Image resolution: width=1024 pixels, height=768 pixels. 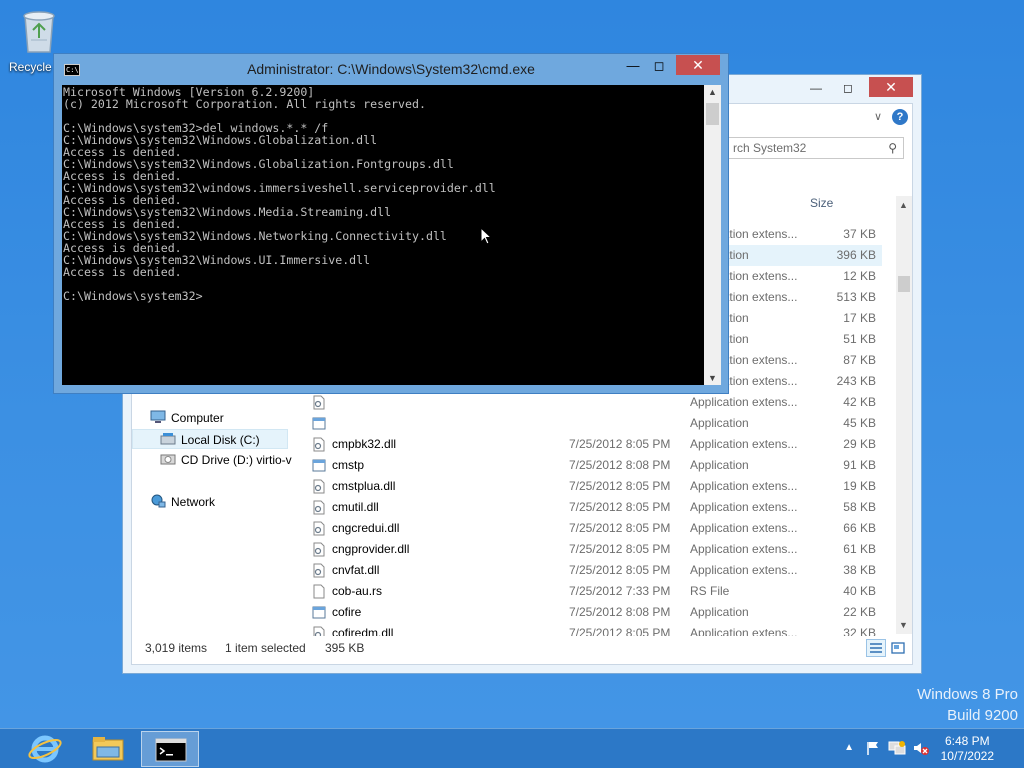 What do you see at coordinates (620, 591) in the screenshot?
I see `file-date: 7/25/2012 7:33 PM` at bounding box center [620, 591].